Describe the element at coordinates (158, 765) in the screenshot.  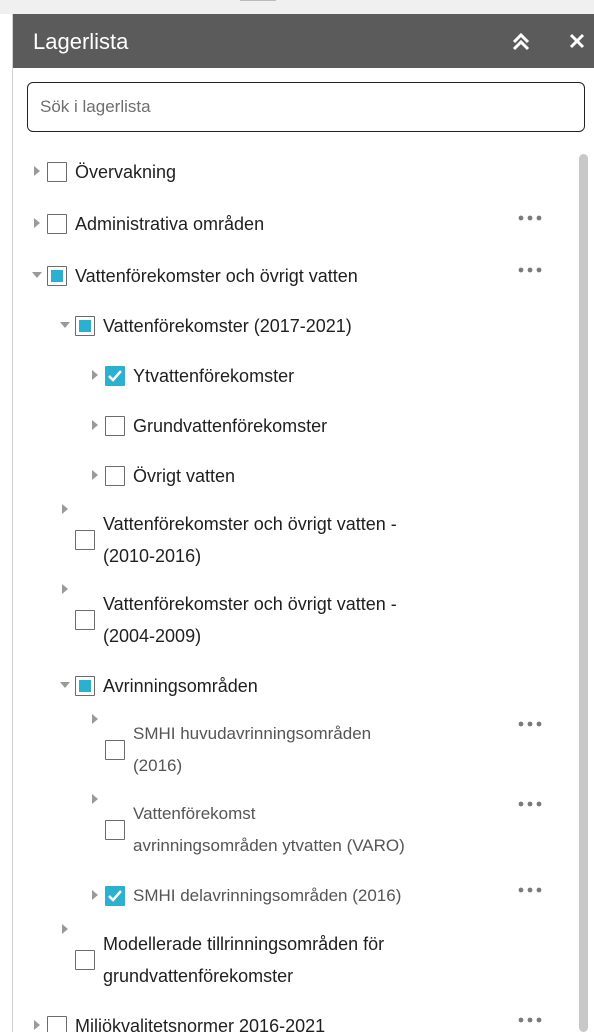
I see `layer-label: (2016)` at that location.